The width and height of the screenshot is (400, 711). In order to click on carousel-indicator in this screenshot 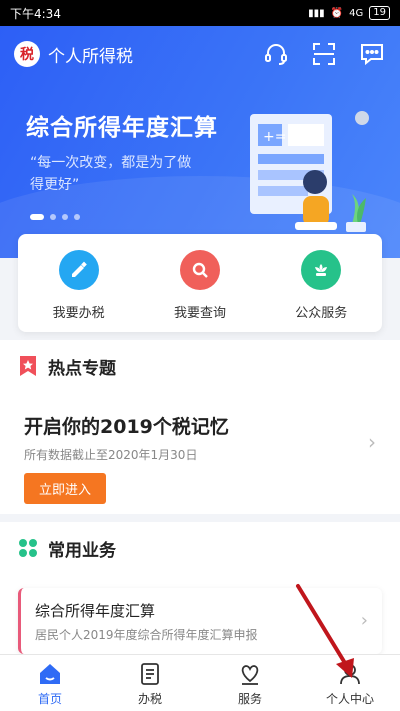, I will do `click(55, 217)`.